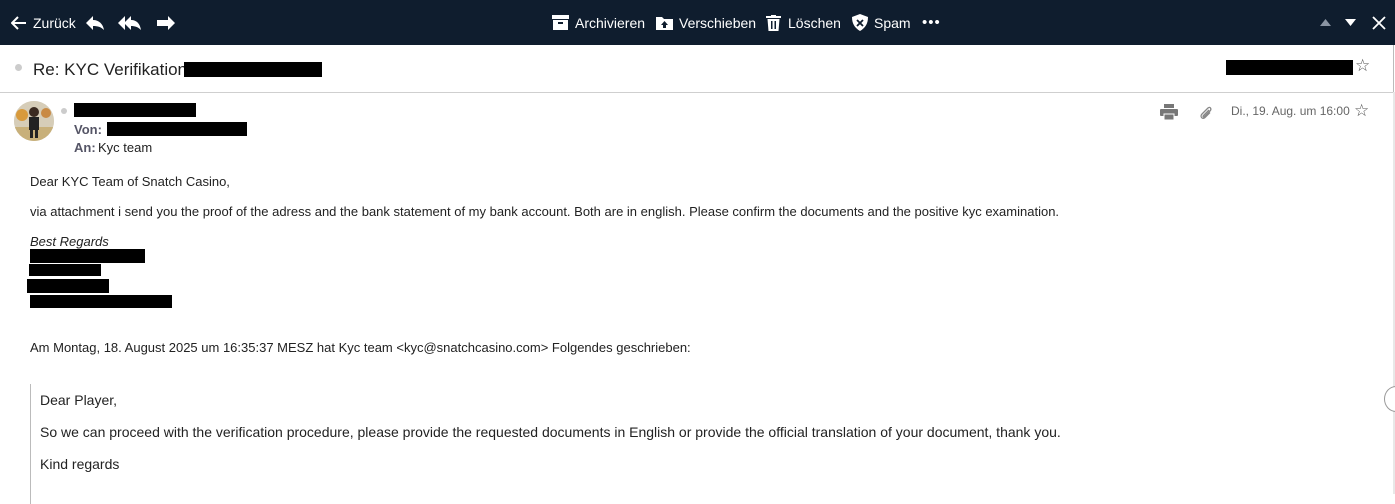  I want to click on trash-icon, so click(773, 22).